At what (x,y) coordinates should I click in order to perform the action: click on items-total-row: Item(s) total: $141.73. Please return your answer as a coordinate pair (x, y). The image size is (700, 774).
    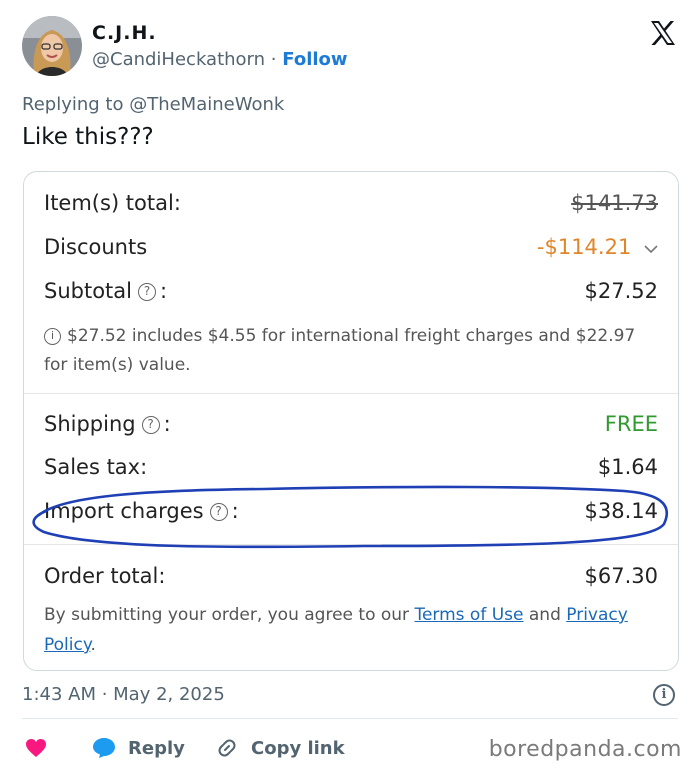
    Looking at the image, I should click on (351, 206).